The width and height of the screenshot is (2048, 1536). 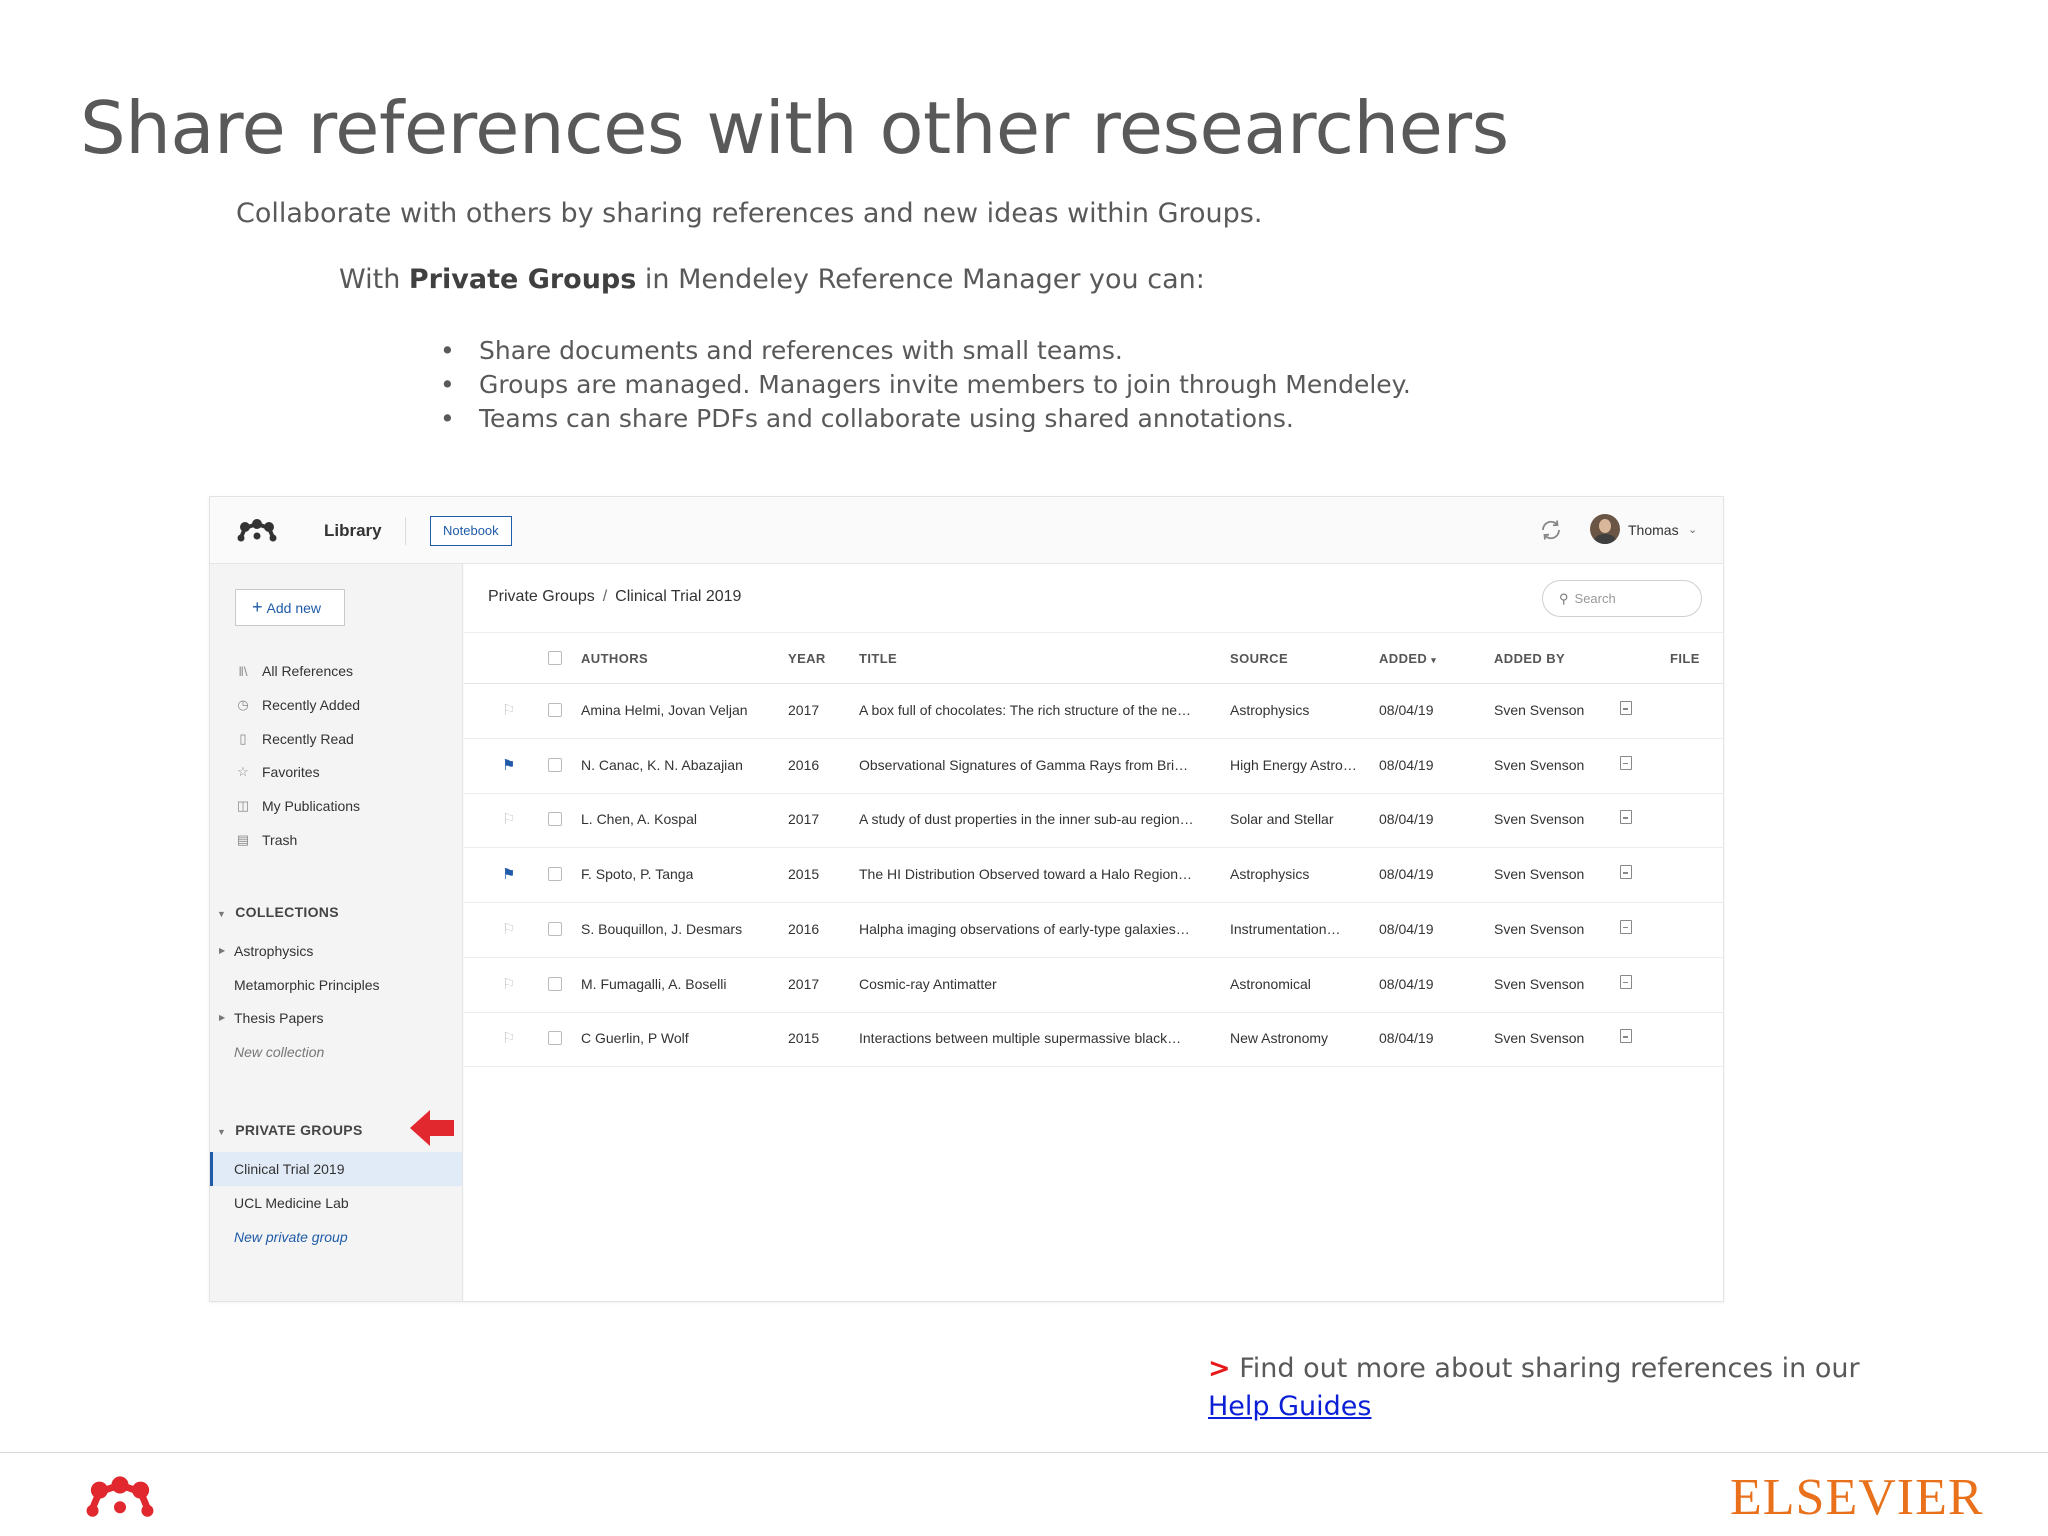 What do you see at coordinates (794, 128) in the screenshot?
I see `slide-title: Share references with other researchers` at bounding box center [794, 128].